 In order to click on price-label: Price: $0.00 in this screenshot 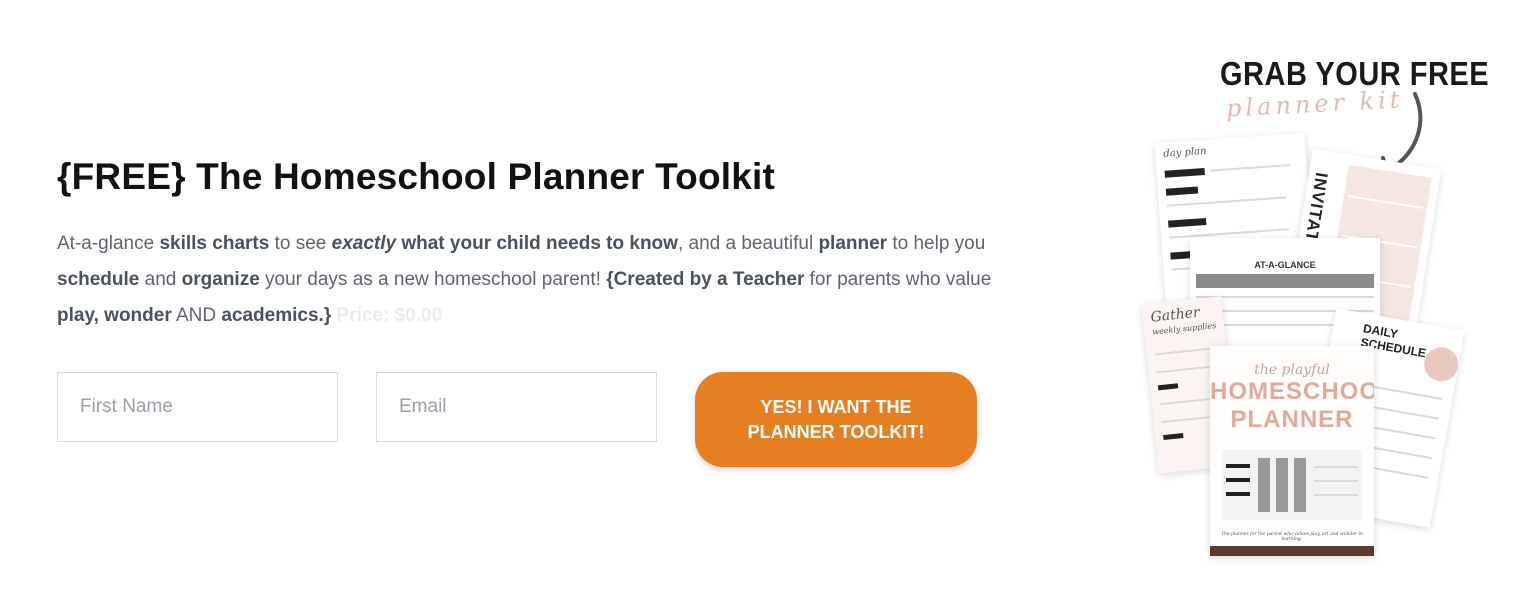, I will do `click(387, 315)`.